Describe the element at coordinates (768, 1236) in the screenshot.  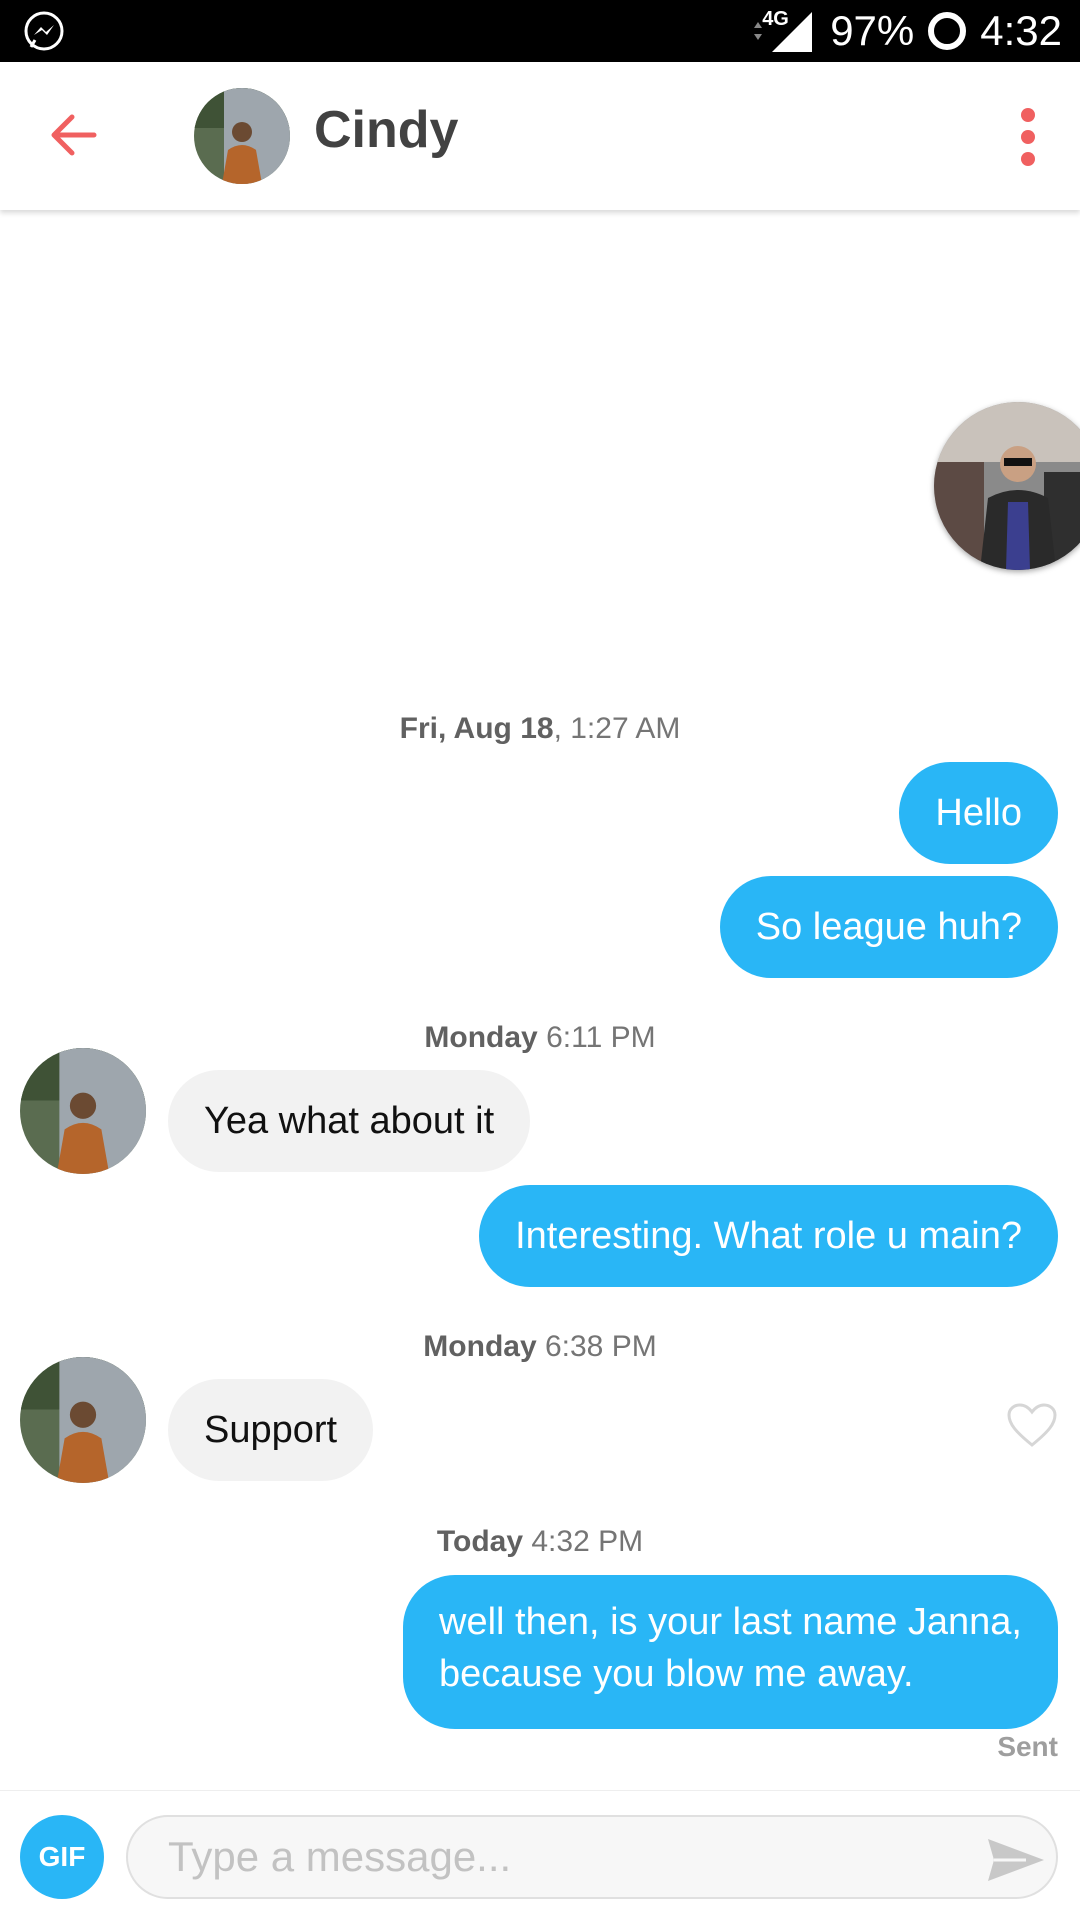
I see `outgoing-message: Interesting. What role u main?` at that location.